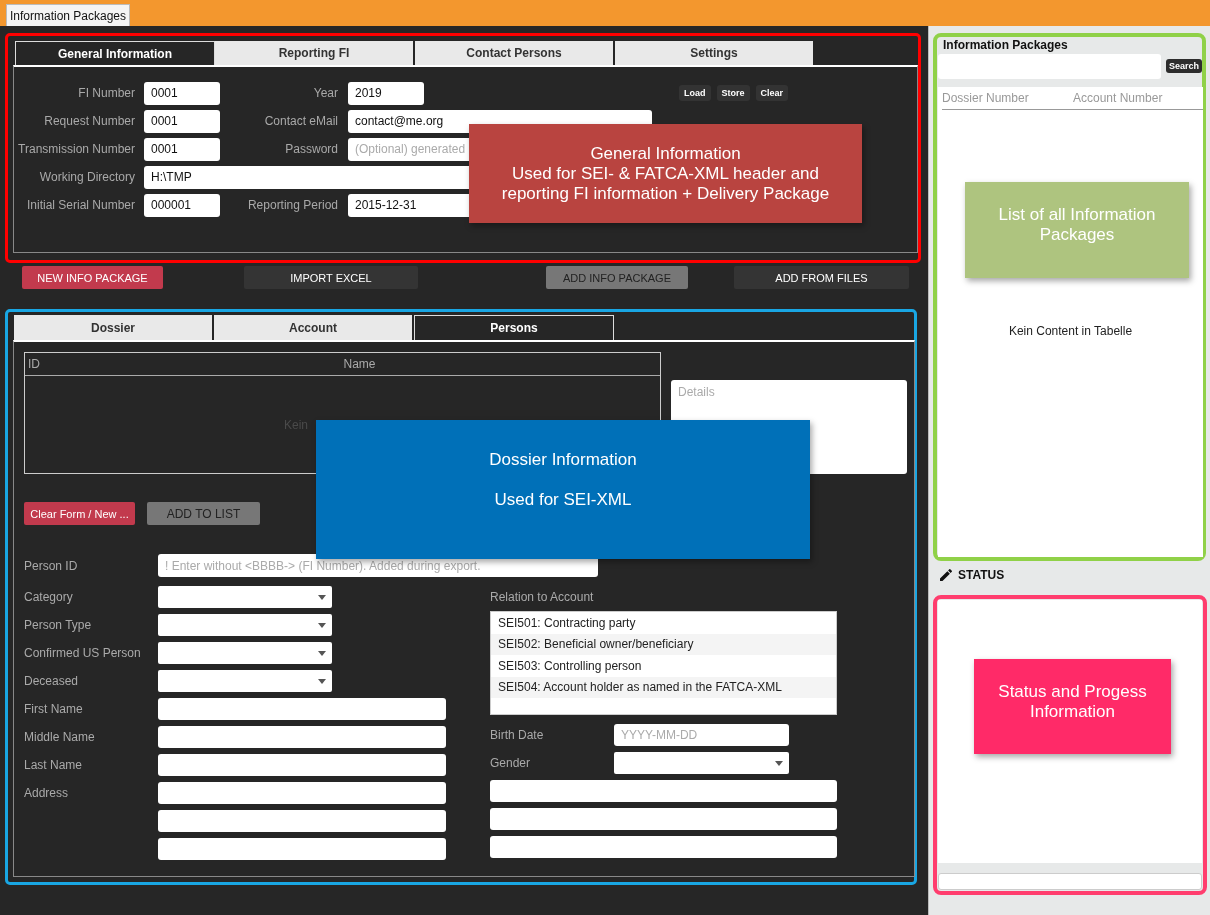 The width and height of the screenshot is (1210, 915). Describe the element at coordinates (1183, 66) in the screenshot. I see `search-button: Search` at that location.